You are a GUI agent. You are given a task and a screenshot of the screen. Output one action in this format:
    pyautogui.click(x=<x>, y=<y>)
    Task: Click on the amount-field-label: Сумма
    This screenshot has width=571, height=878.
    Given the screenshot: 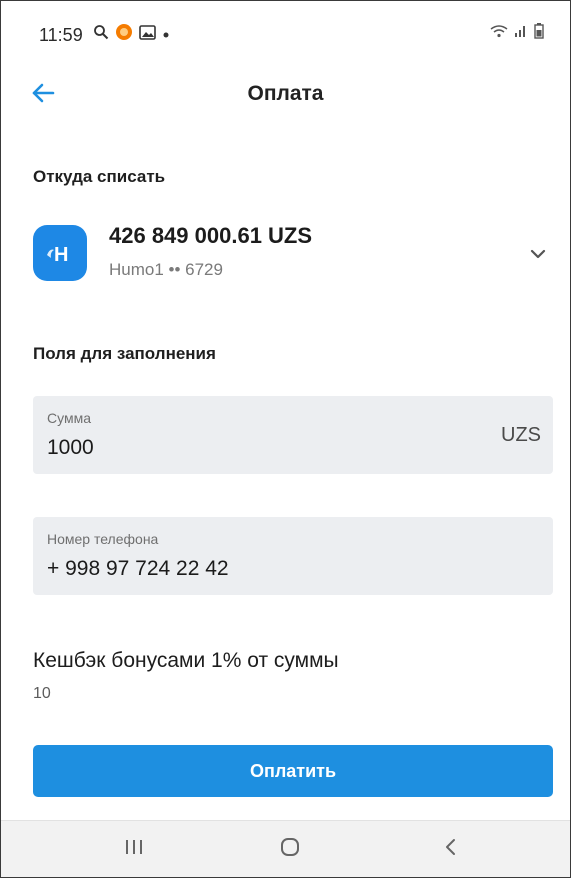 What is the action you would take?
    pyautogui.click(x=69, y=418)
    